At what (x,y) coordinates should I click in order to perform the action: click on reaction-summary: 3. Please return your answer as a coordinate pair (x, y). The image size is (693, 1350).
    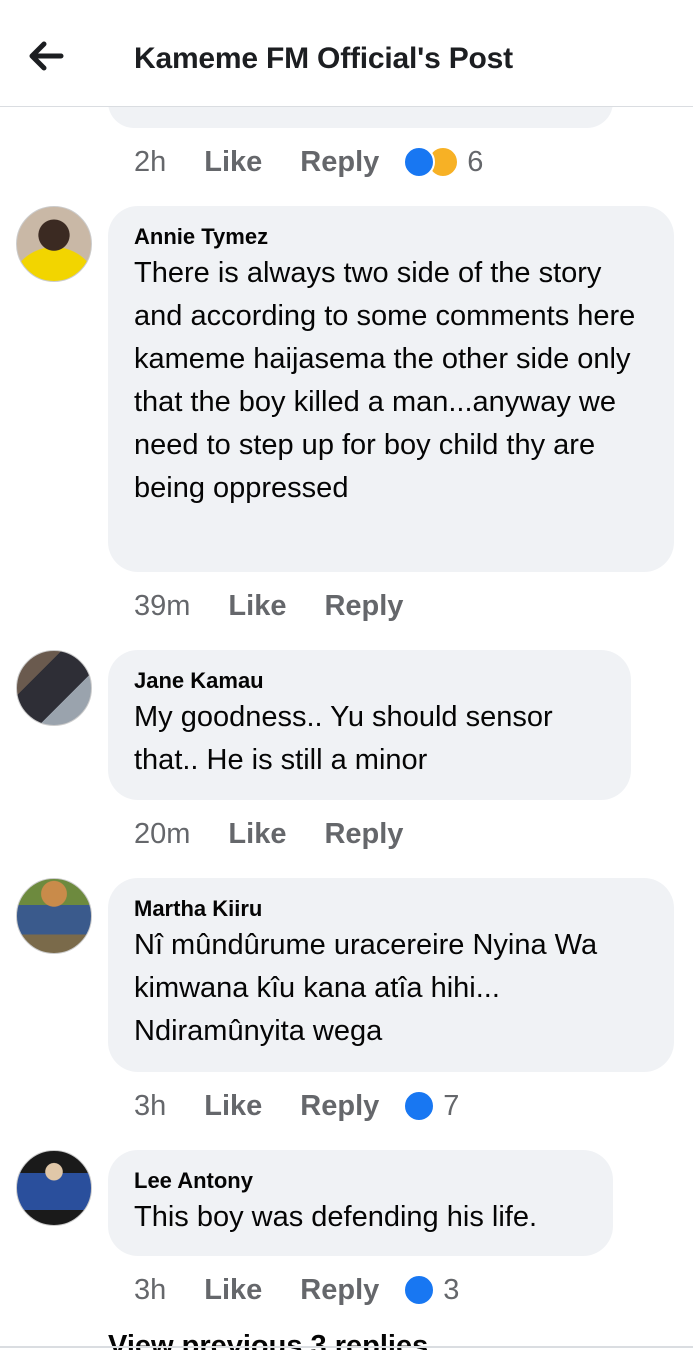
    Looking at the image, I should click on (431, 1290).